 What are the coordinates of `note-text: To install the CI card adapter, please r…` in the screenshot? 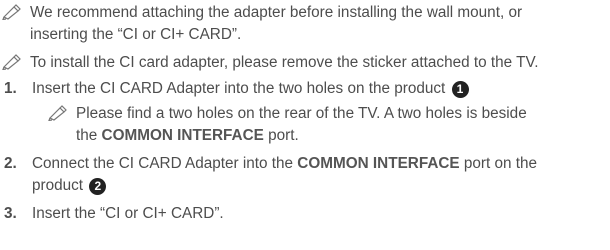 It's located at (320, 63).